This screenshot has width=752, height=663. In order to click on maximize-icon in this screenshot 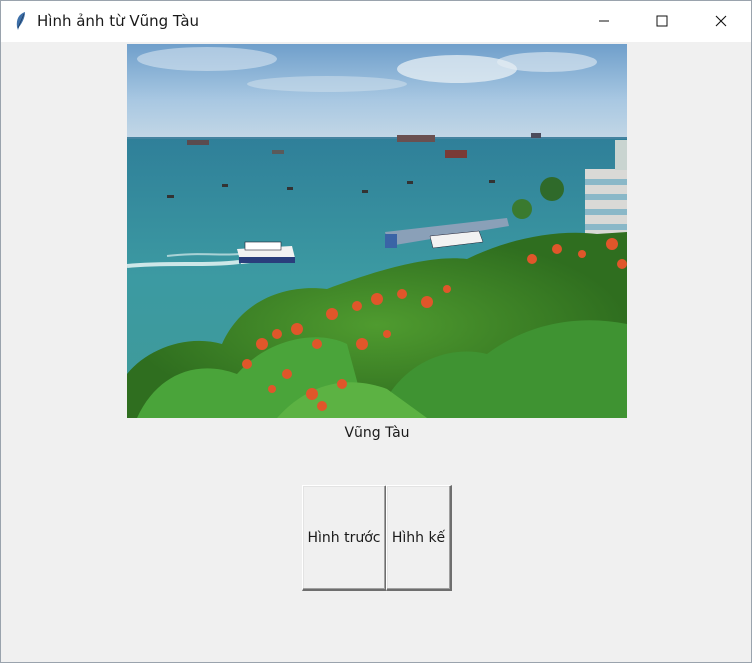, I will do `click(662, 21)`.